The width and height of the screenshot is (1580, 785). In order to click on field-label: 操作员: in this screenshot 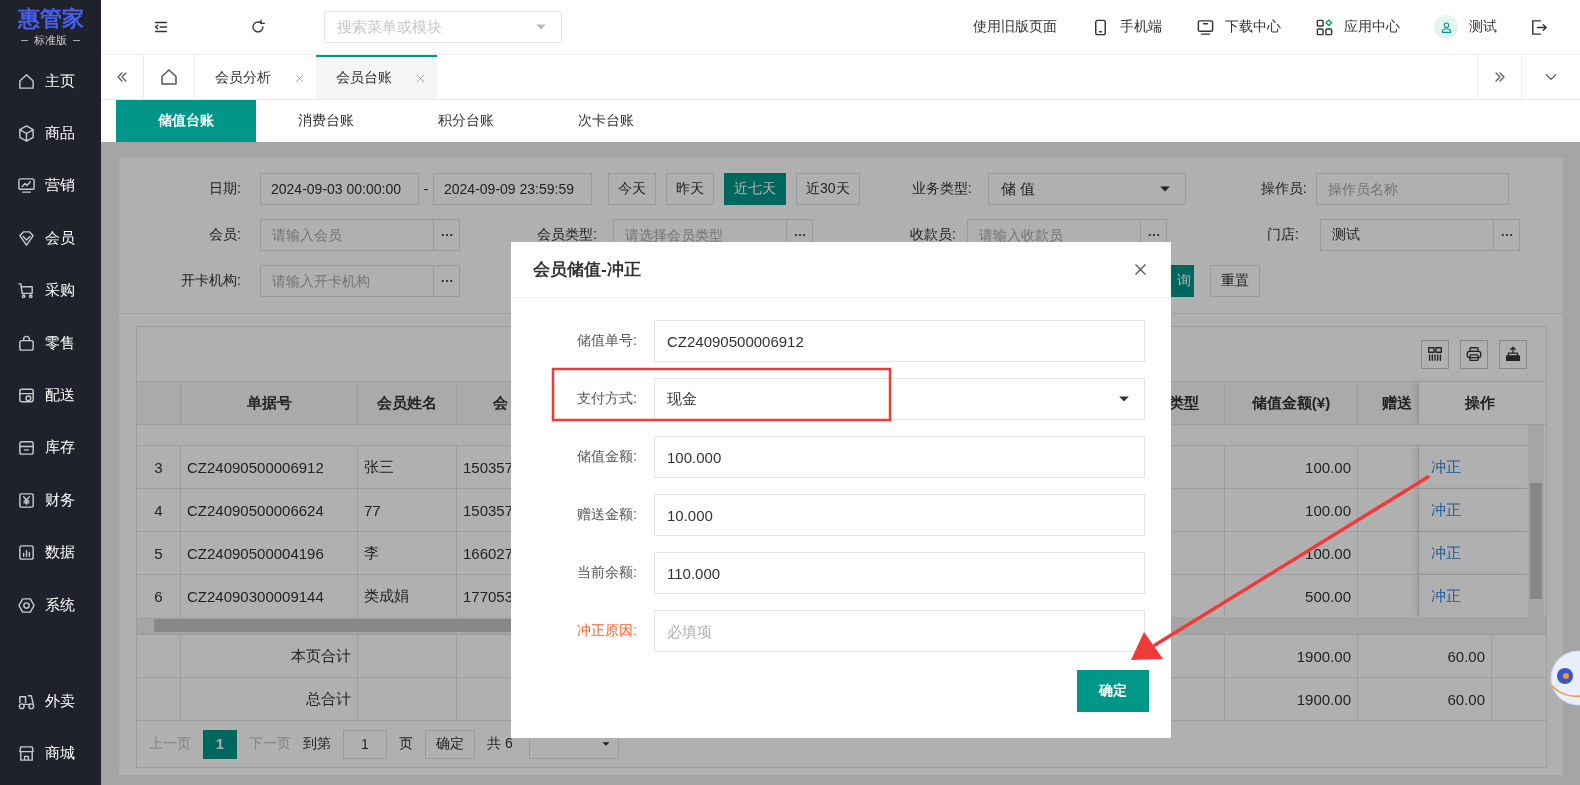, I will do `click(1283, 189)`.